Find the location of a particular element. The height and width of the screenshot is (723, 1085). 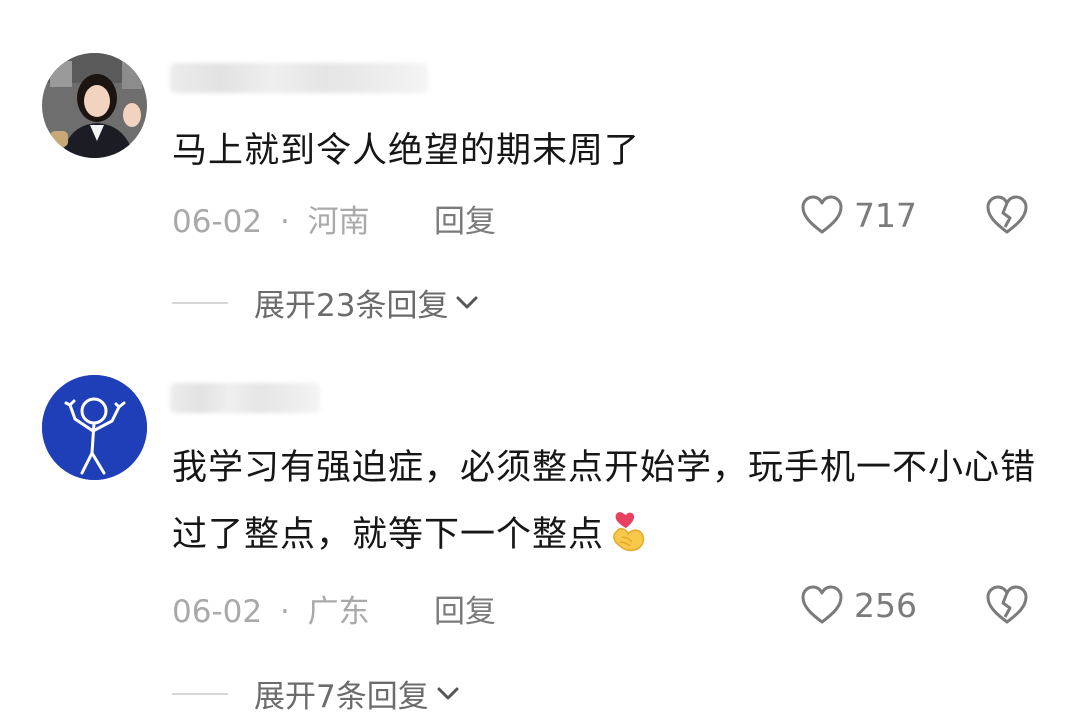

like-button: 717 is located at coordinates (858, 215).